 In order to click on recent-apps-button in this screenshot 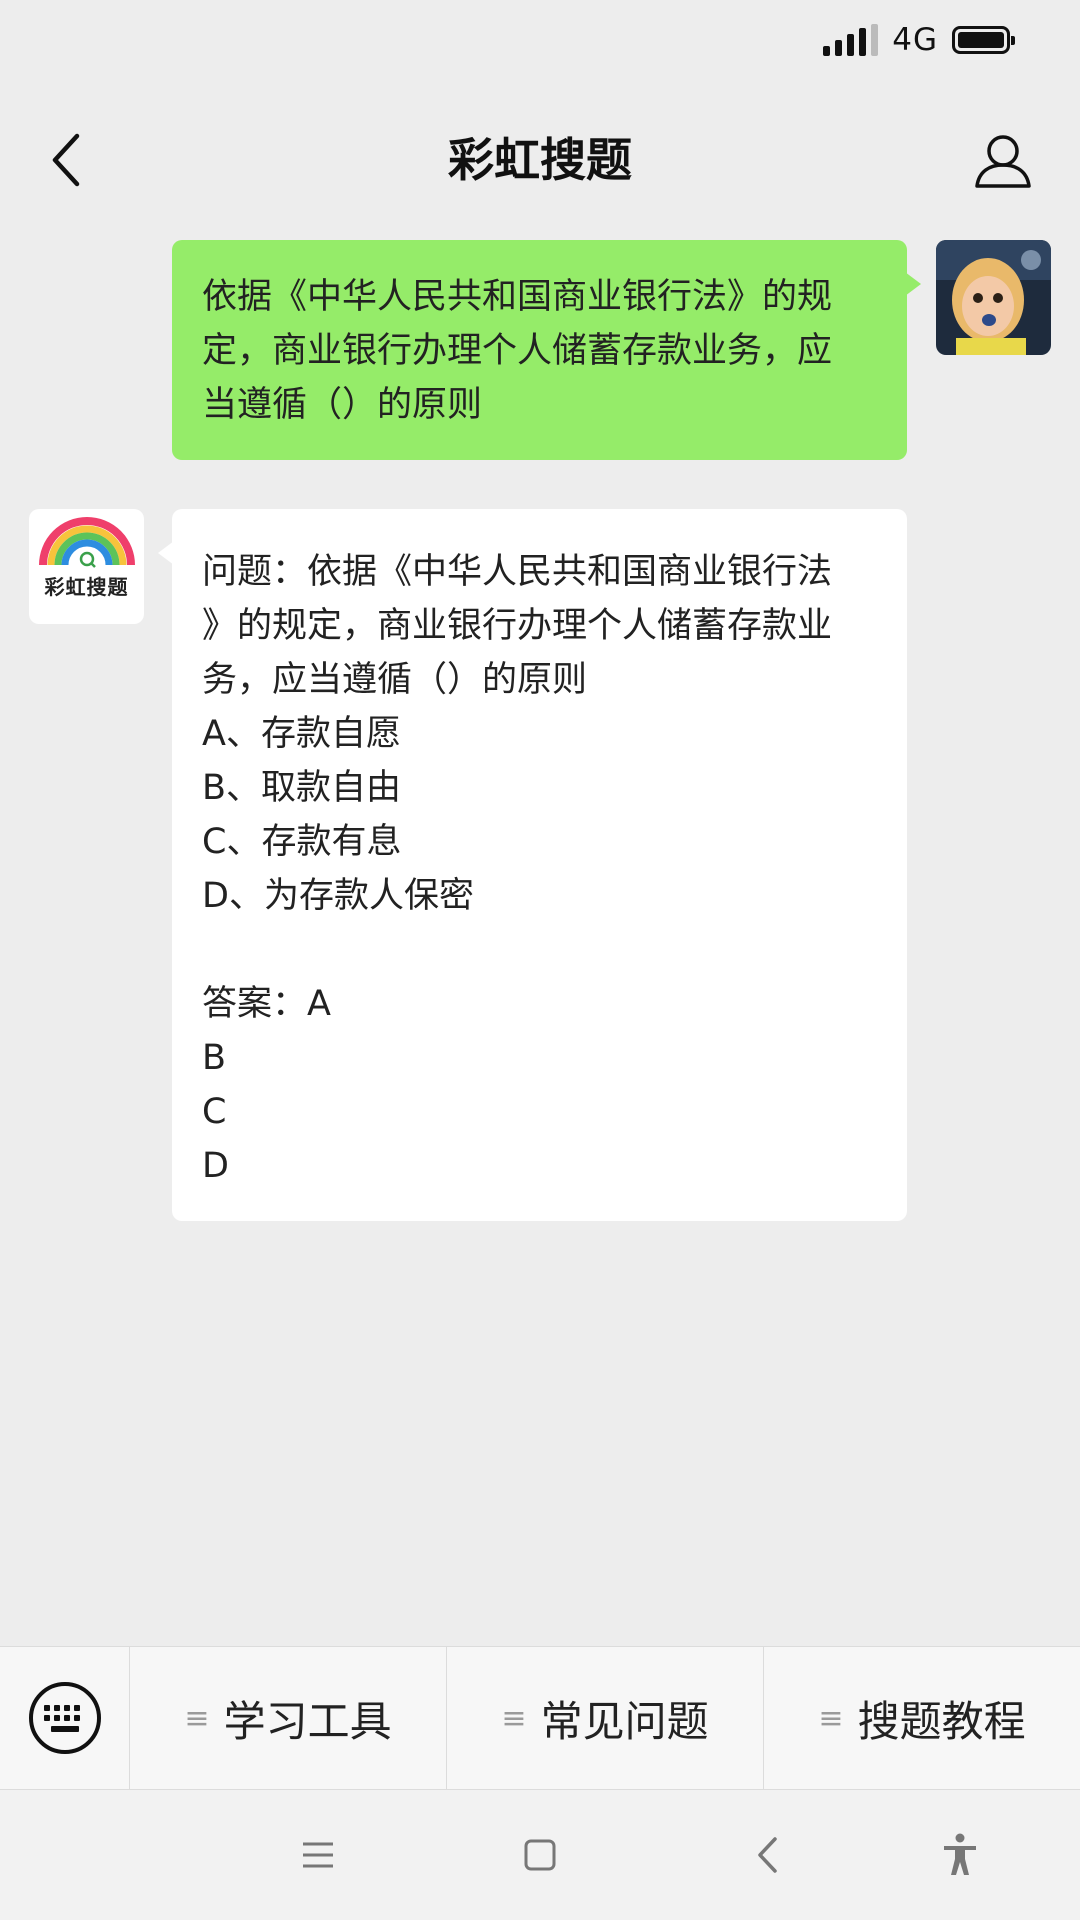, I will do `click(318, 1855)`.